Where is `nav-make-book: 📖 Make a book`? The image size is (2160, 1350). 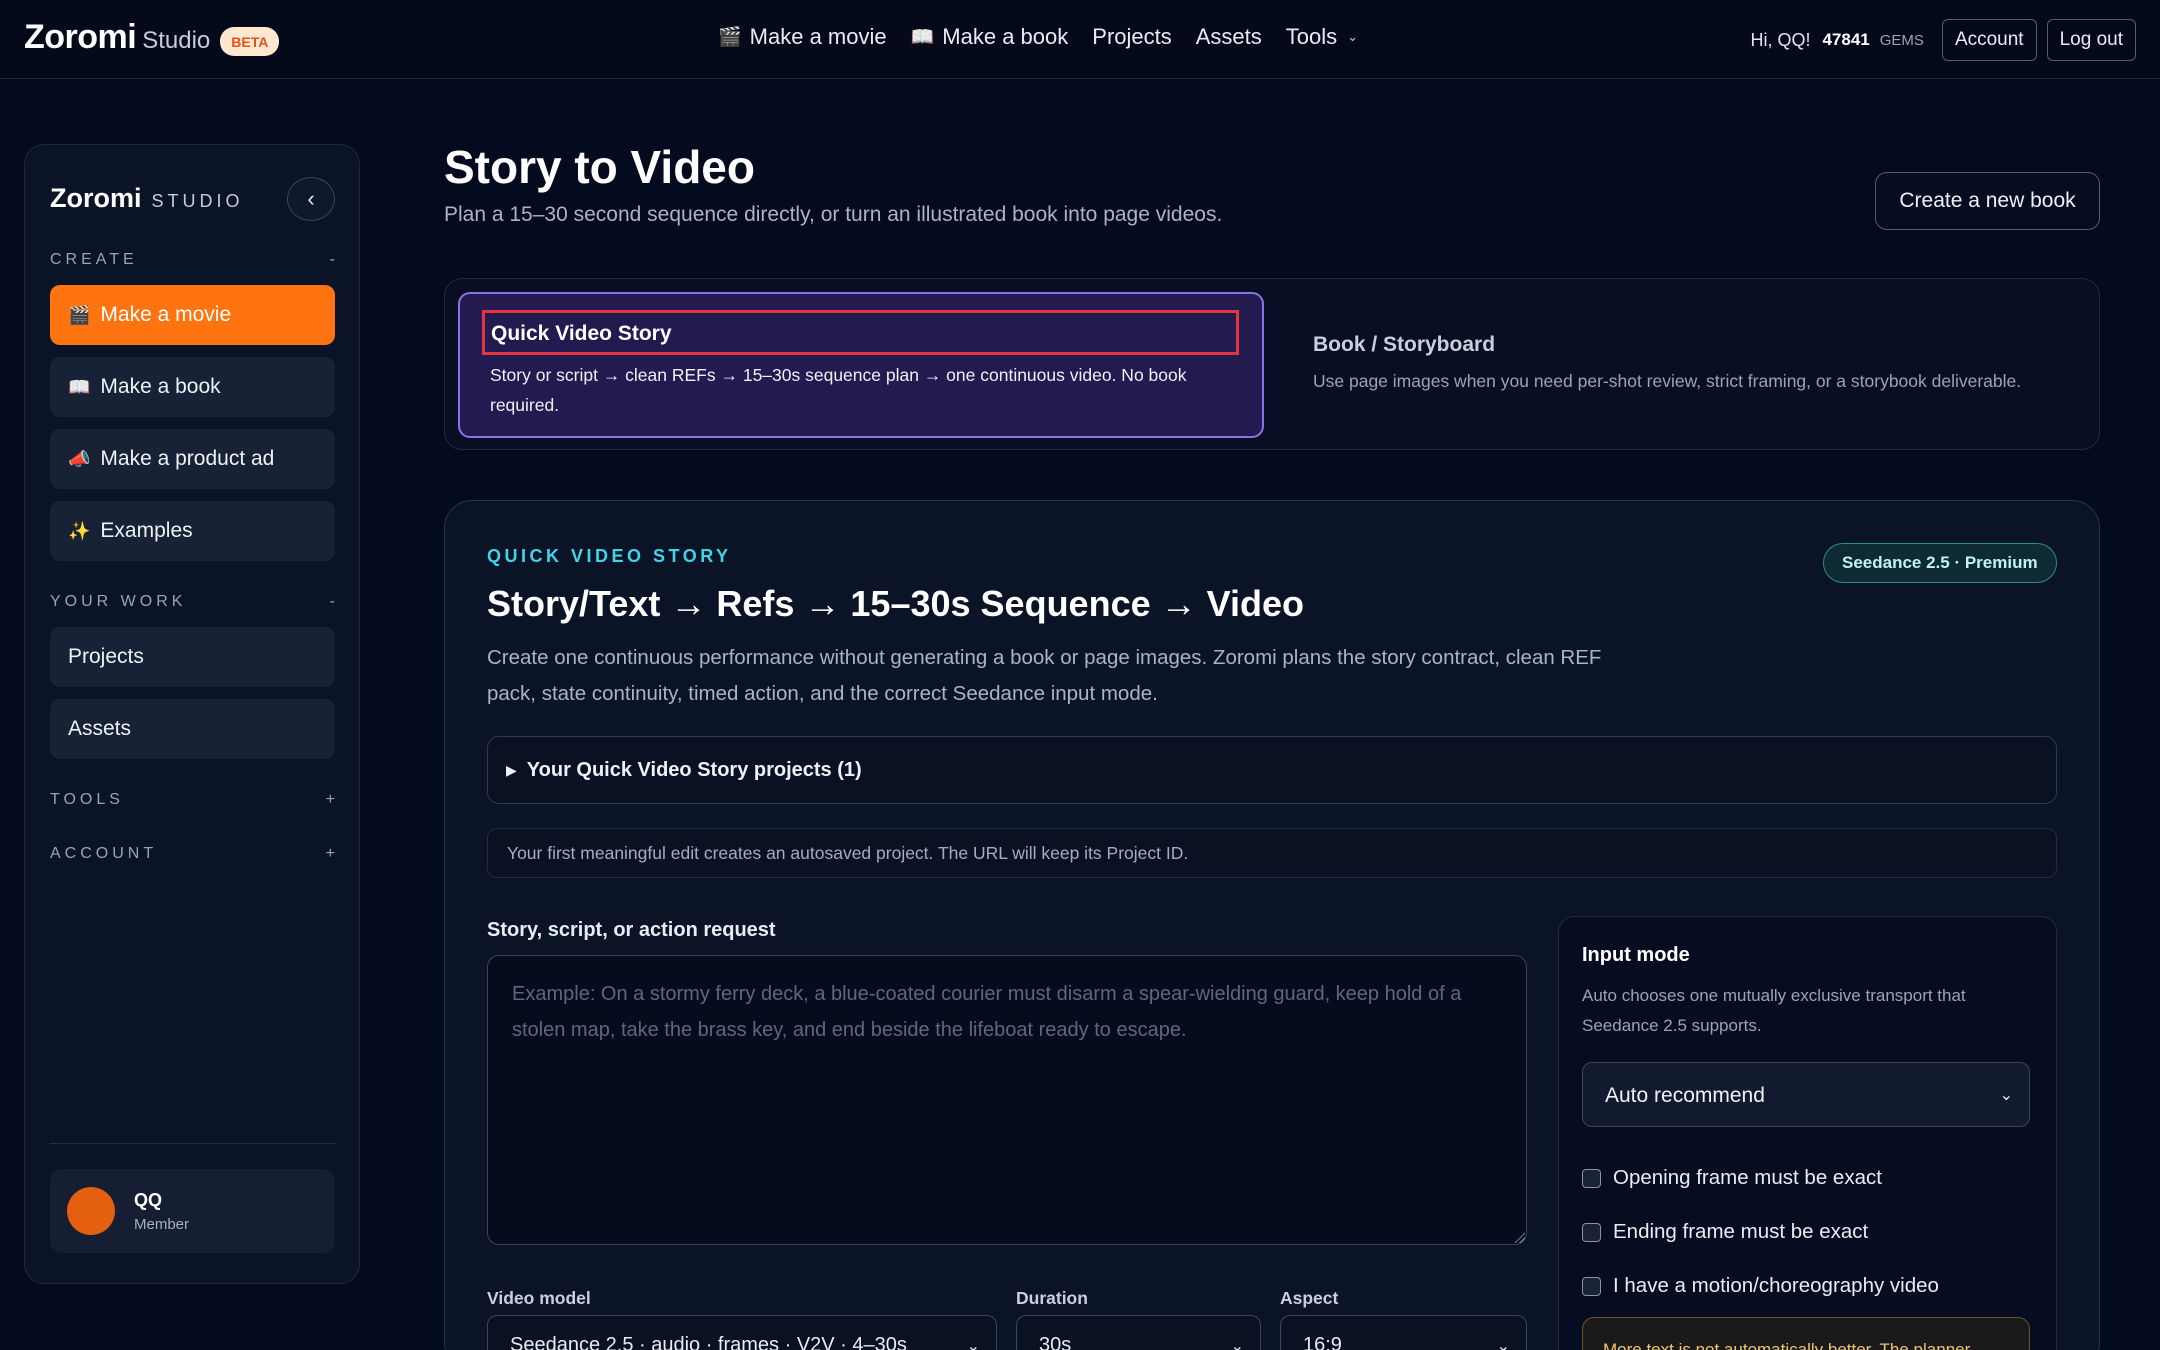 nav-make-book: 📖 Make a book is located at coordinates (990, 37).